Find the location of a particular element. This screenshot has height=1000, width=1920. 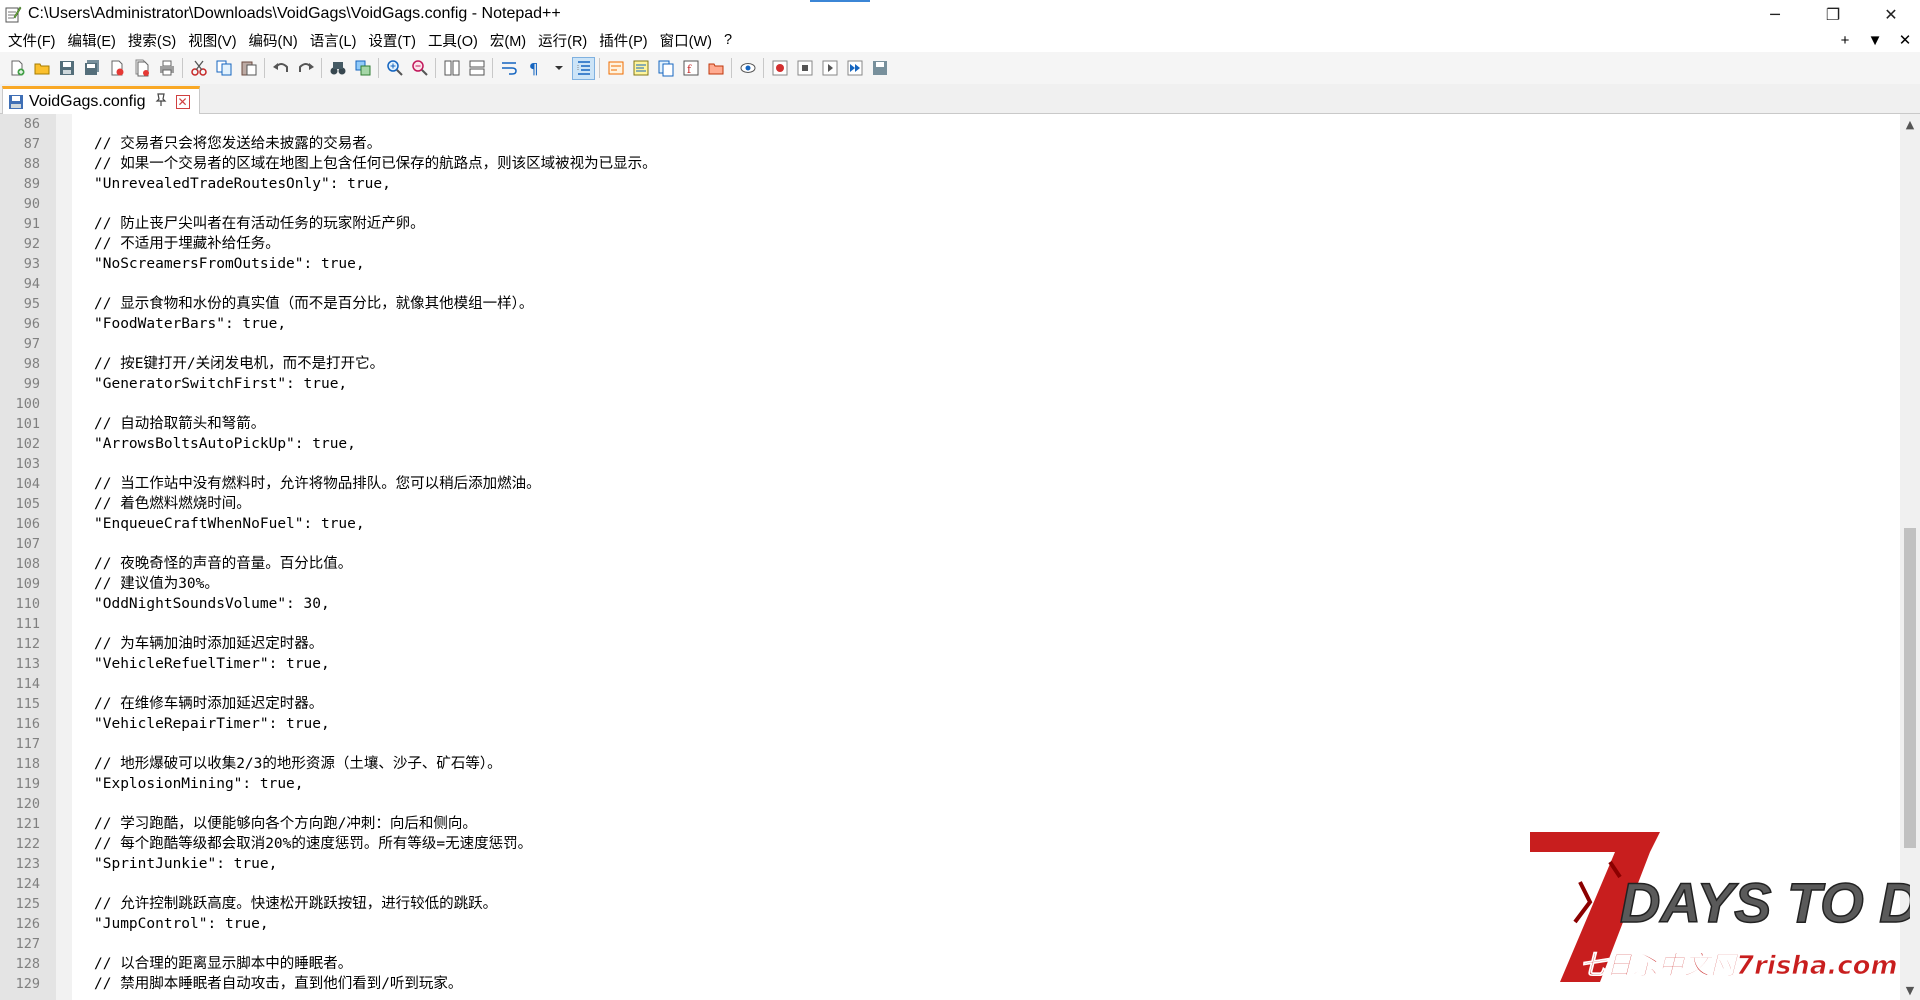

code-line: 101 // 自动拾取箭头和弩箭。 is located at coordinates (950, 424).